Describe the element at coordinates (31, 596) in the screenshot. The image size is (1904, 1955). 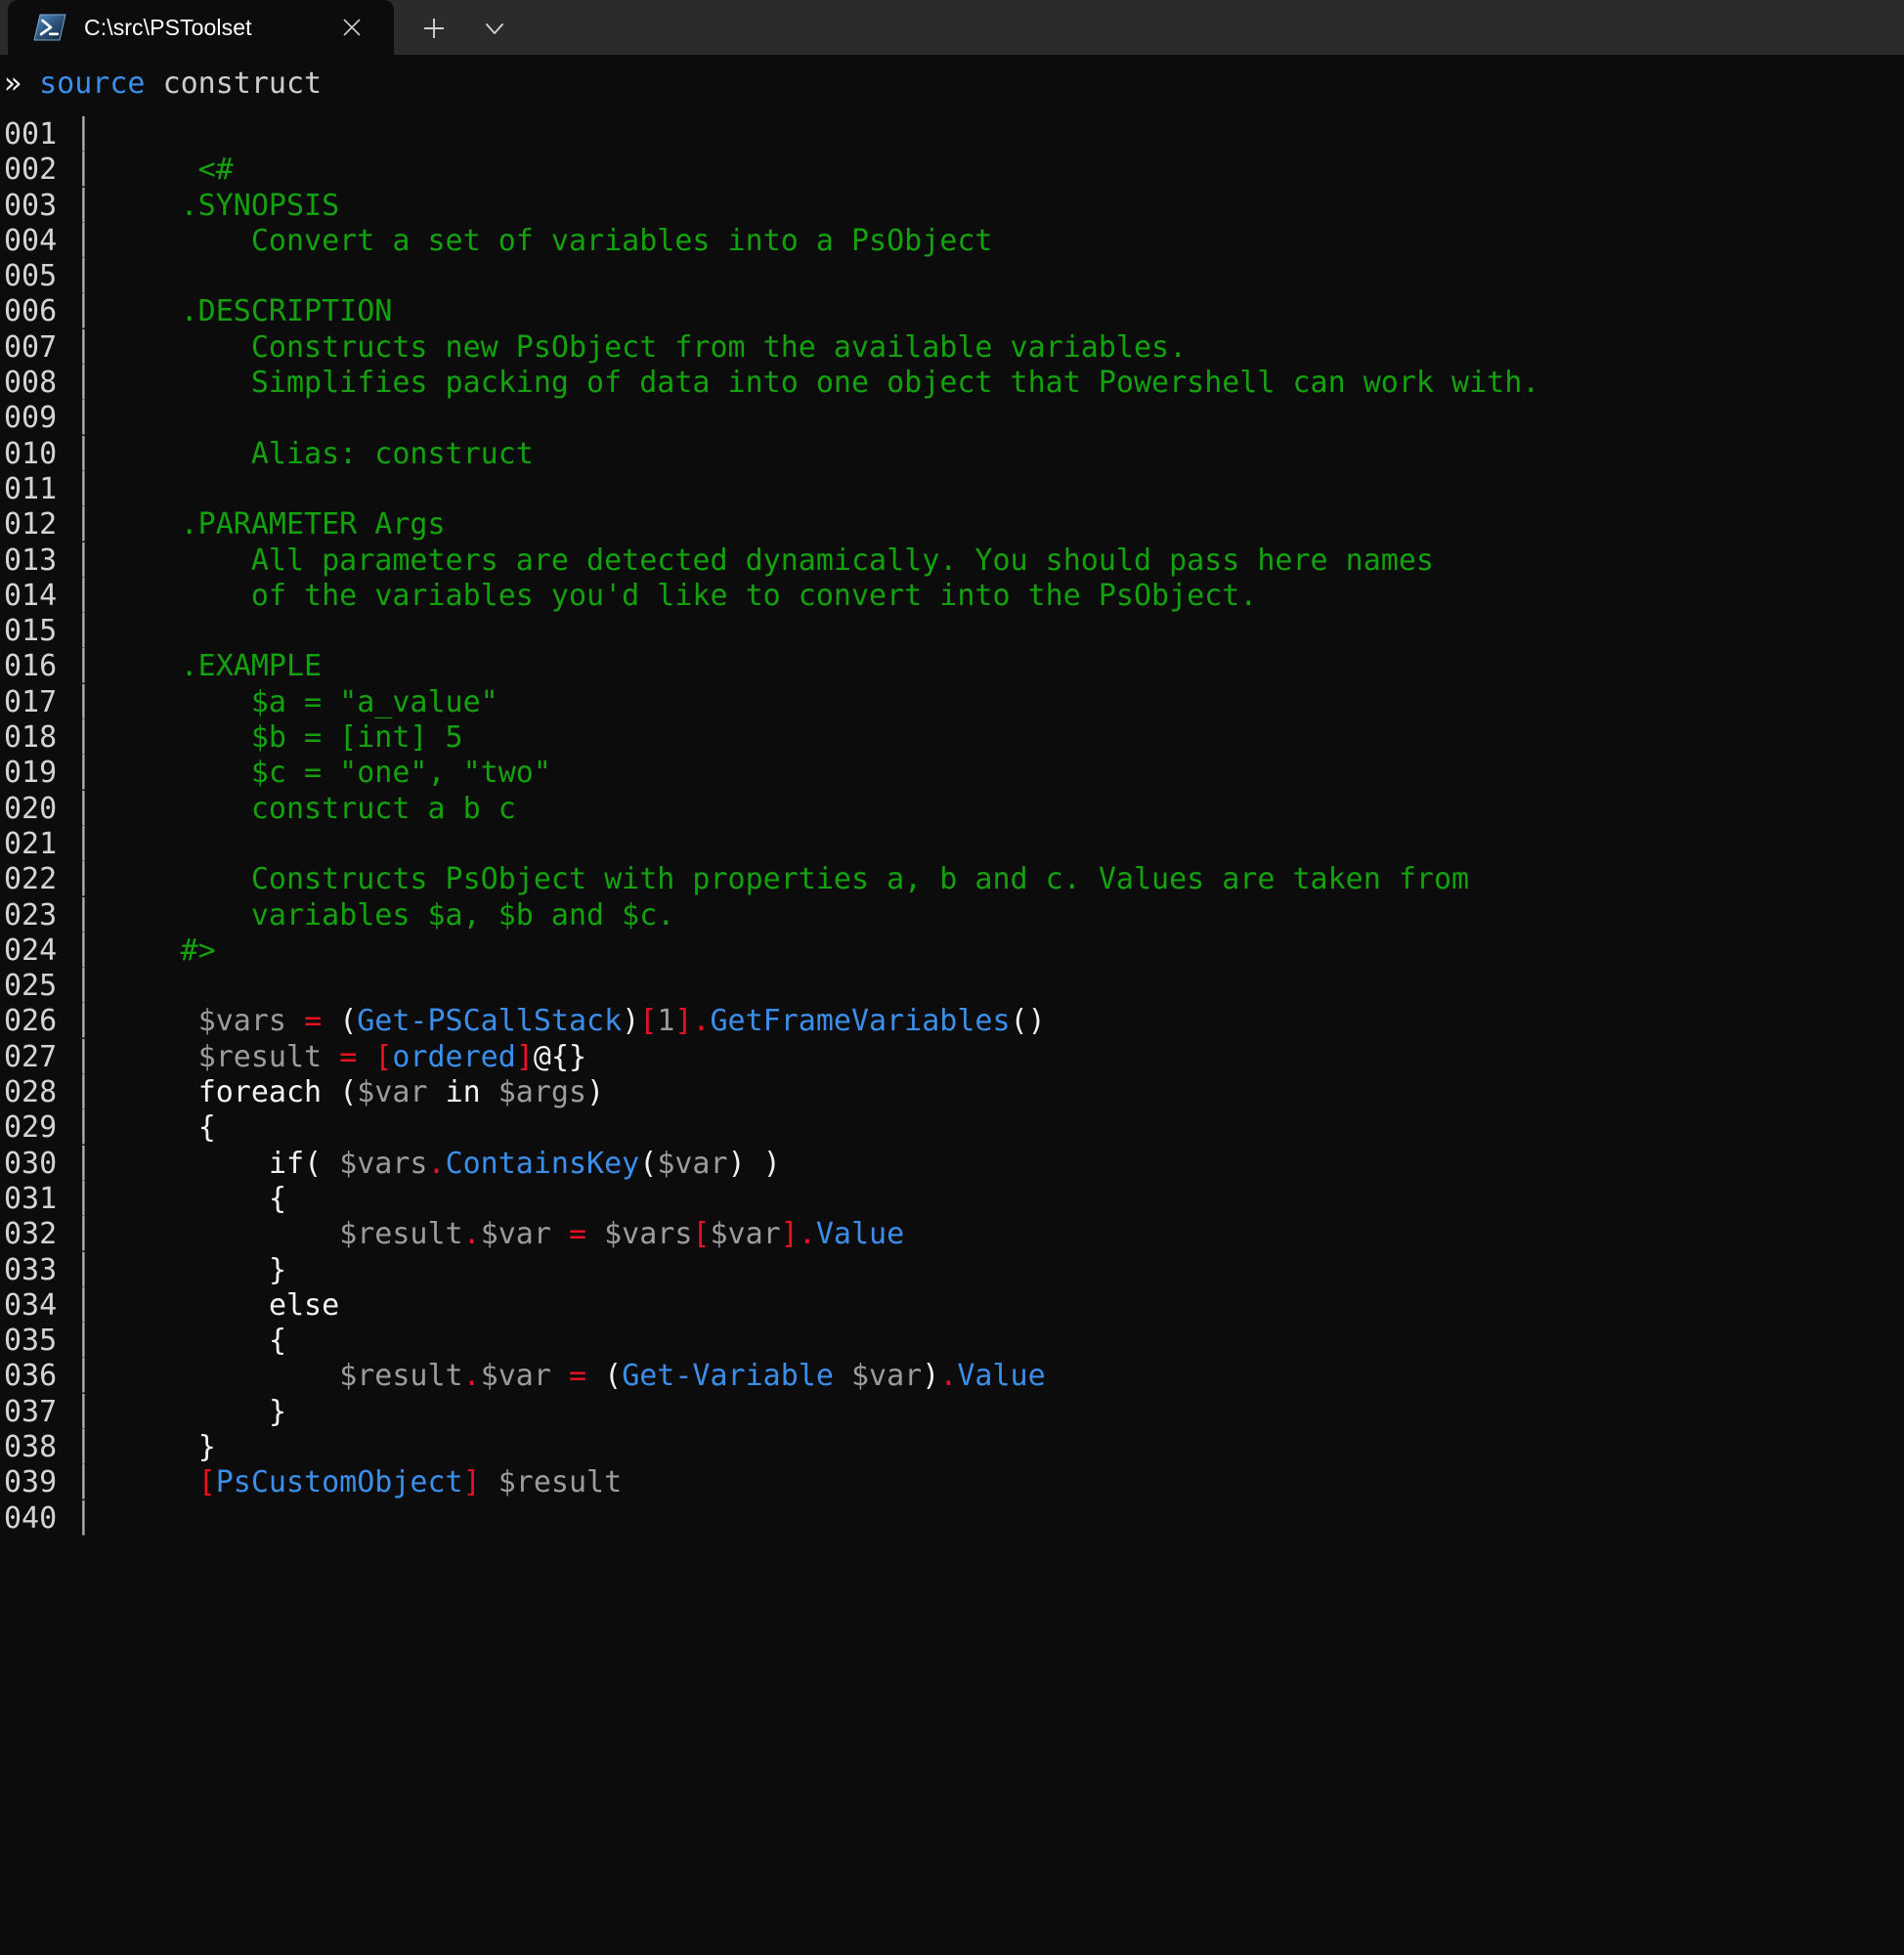
I see `line-number: 014` at that location.